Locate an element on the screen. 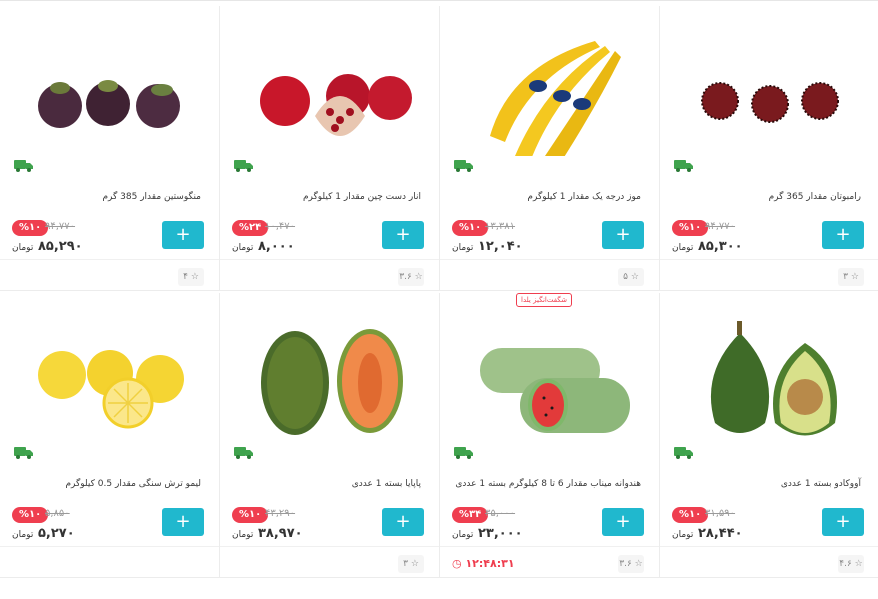 The image size is (878, 599). price: ۸۵,۲۹۰ is located at coordinates (60, 246).